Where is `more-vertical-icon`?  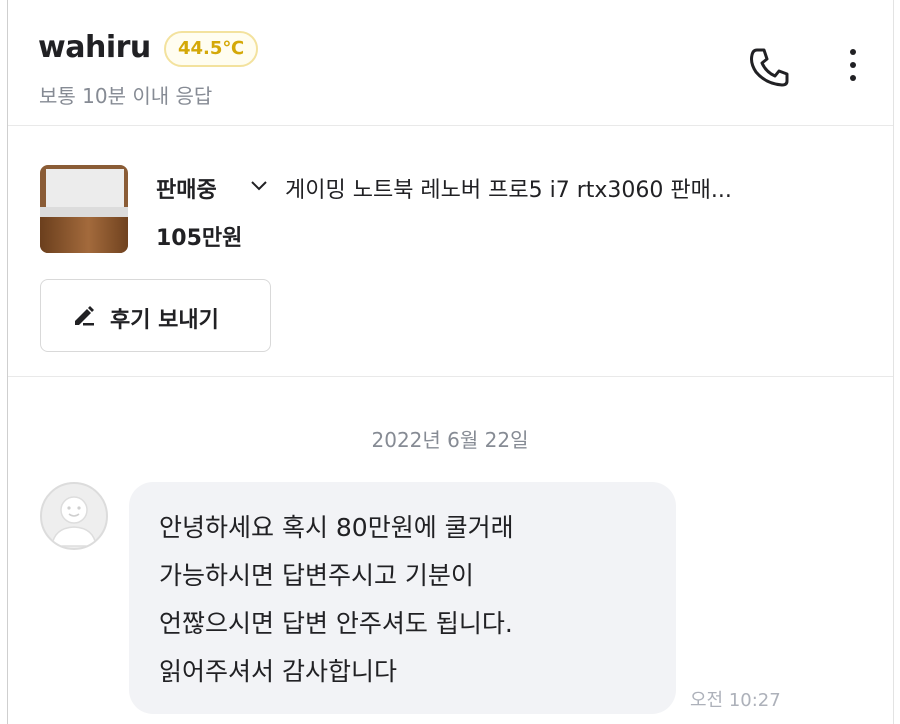
more-vertical-icon is located at coordinates (853, 65).